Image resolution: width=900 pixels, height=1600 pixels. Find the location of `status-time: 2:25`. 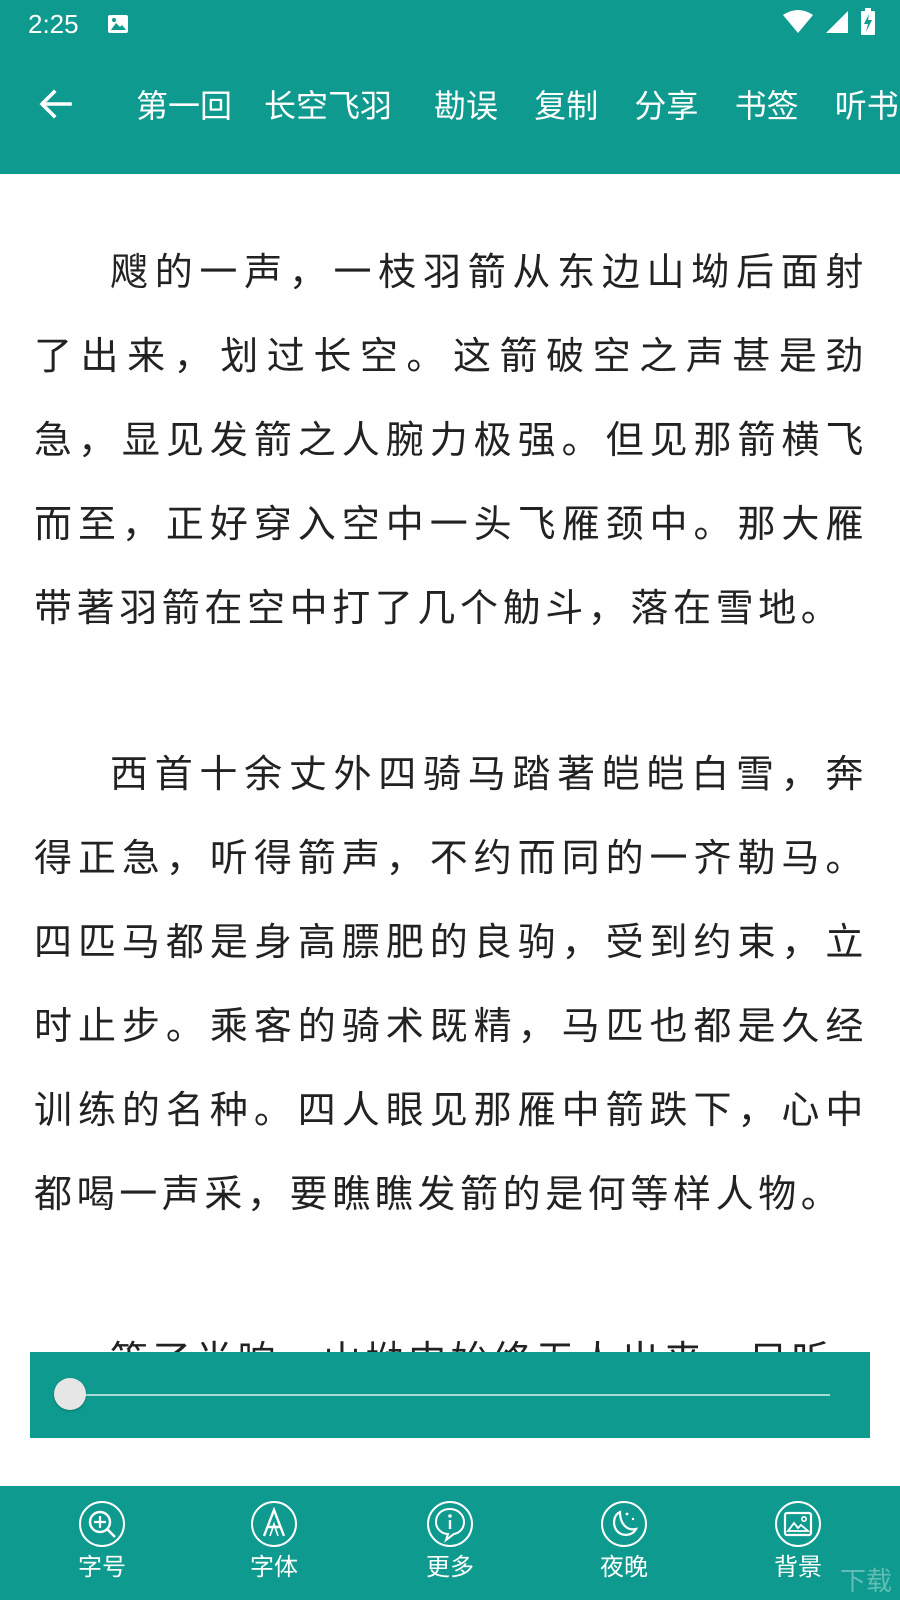

status-time: 2:25 is located at coordinates (53, 24).